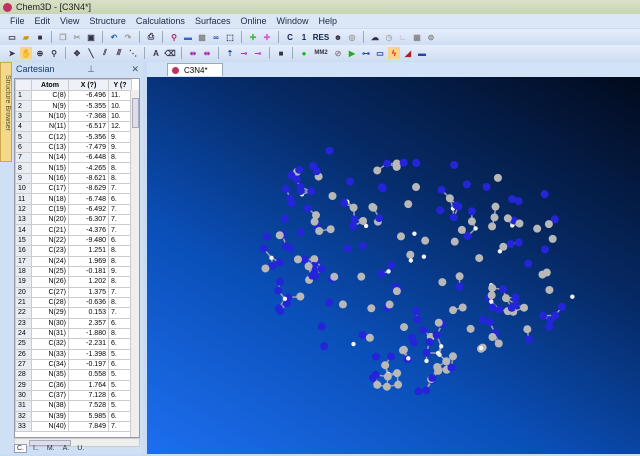  I want to click on redo-icon: ↷, so click(128, 37).